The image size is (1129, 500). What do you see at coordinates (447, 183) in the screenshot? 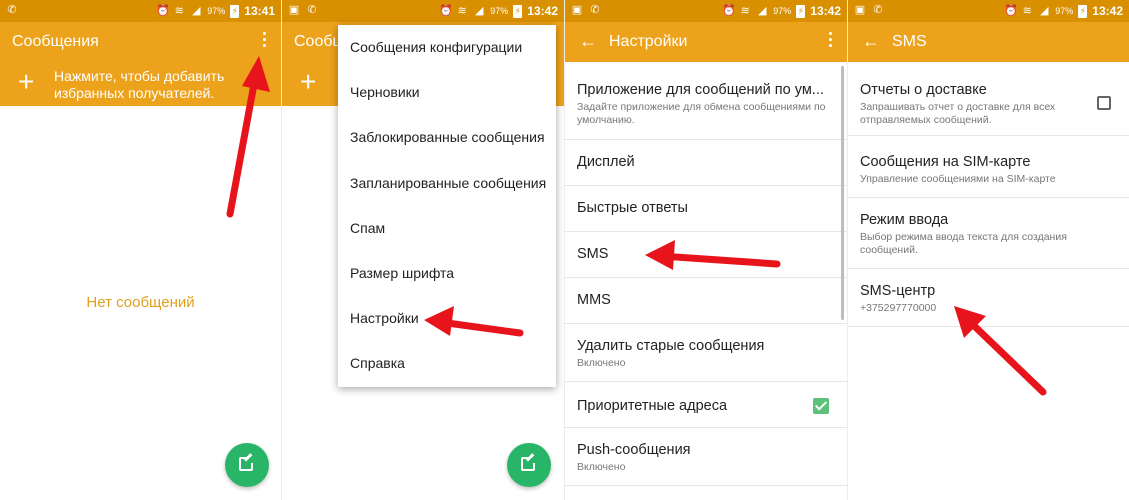
I see `menu-item-scheduled: Запланированные сообщения` at bounding box center [447, 183].